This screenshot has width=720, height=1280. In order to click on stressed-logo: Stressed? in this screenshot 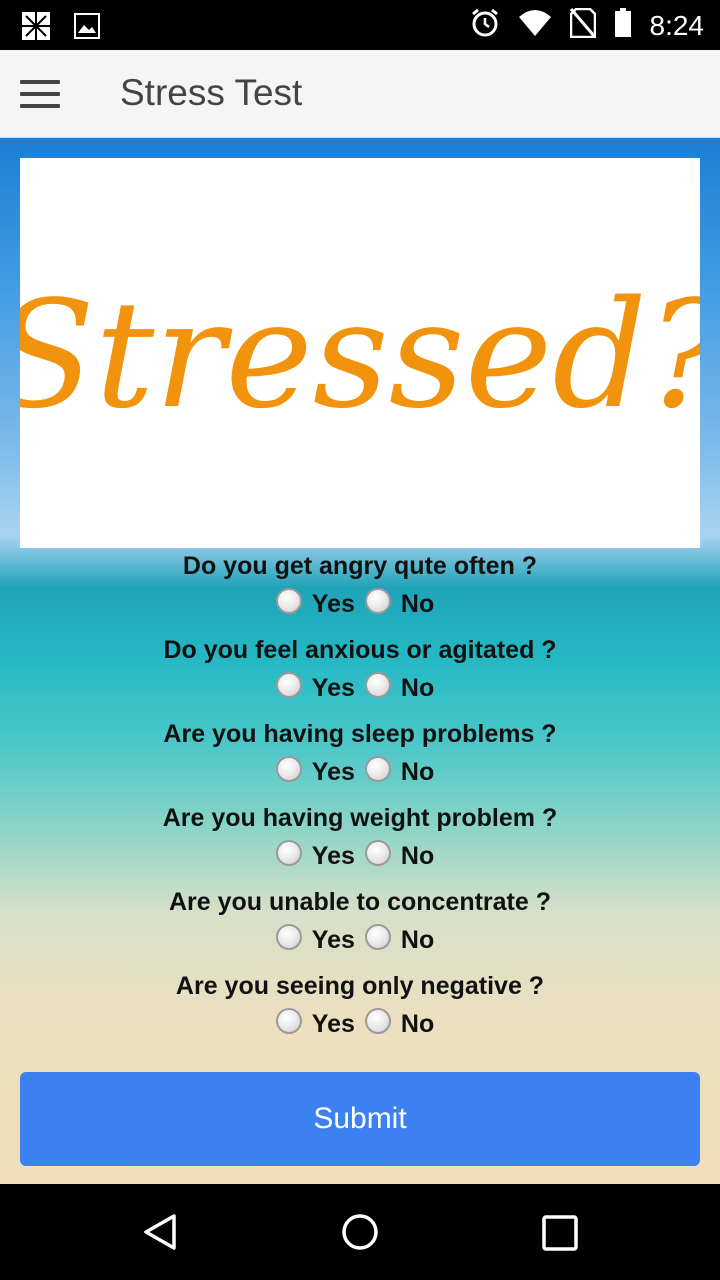, I will do `click(360, 355)`.